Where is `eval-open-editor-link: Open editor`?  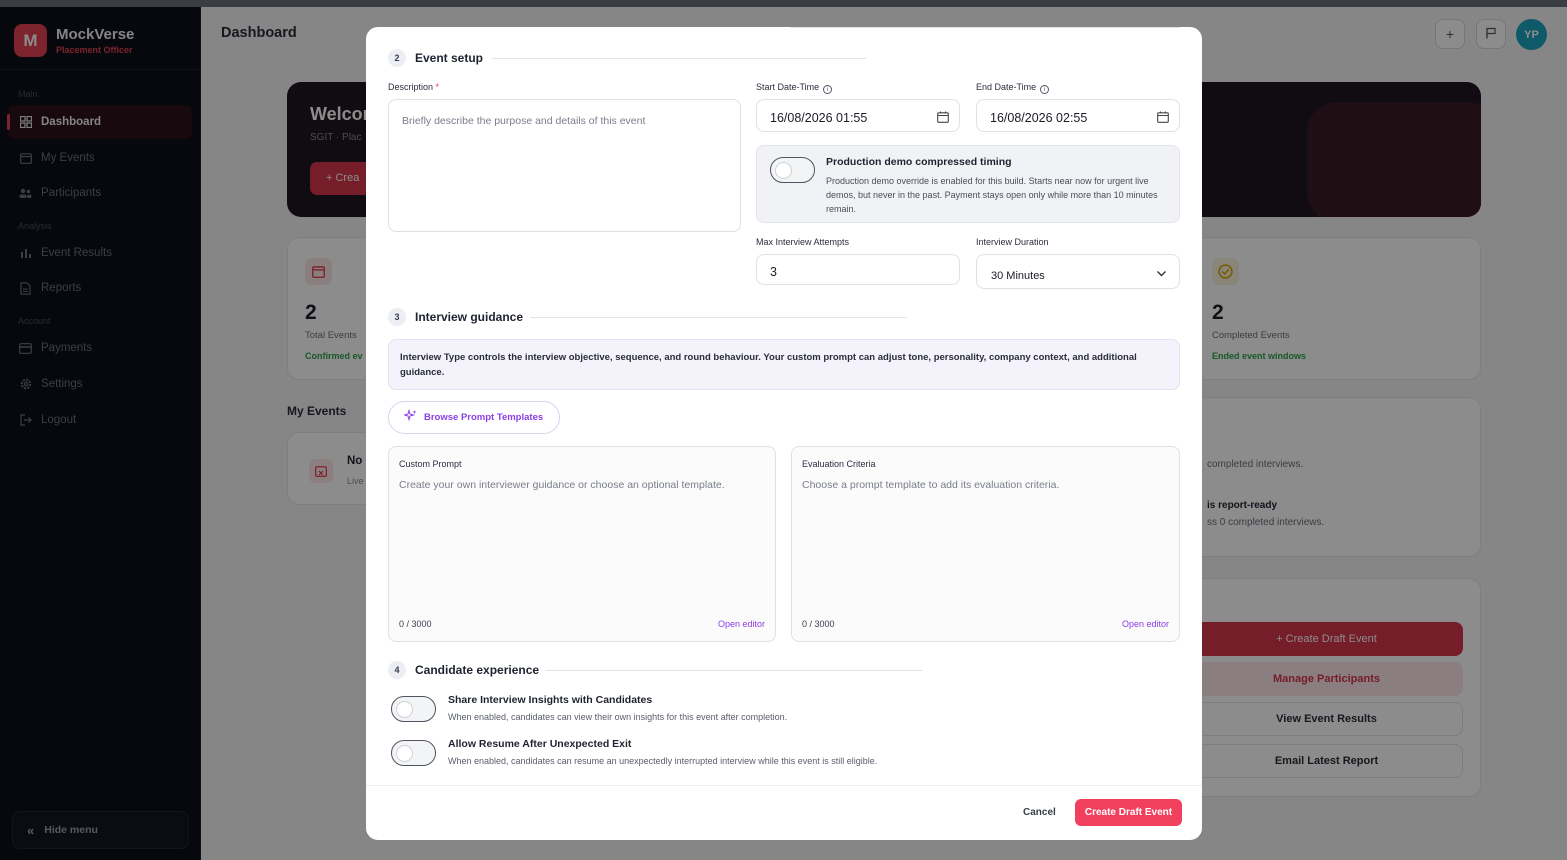
eval-open-editor-link: Open editor is located at coordinates (1145, 624).